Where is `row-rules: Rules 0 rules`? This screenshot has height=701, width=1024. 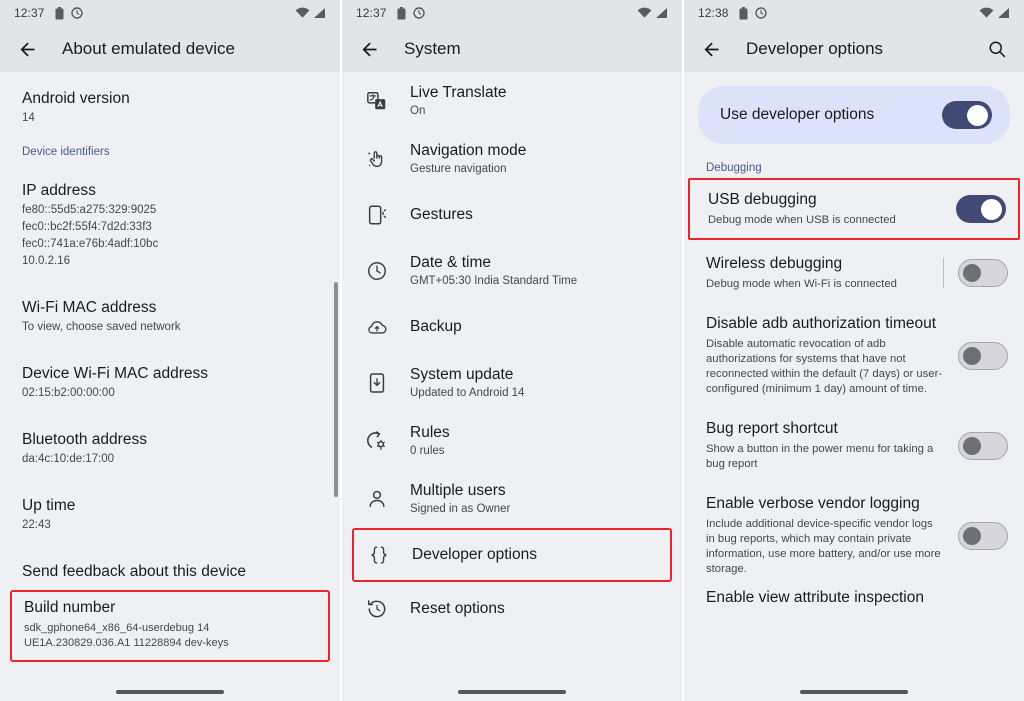 row-rules: Rules 0 rules is located at coordinates (512, 441).